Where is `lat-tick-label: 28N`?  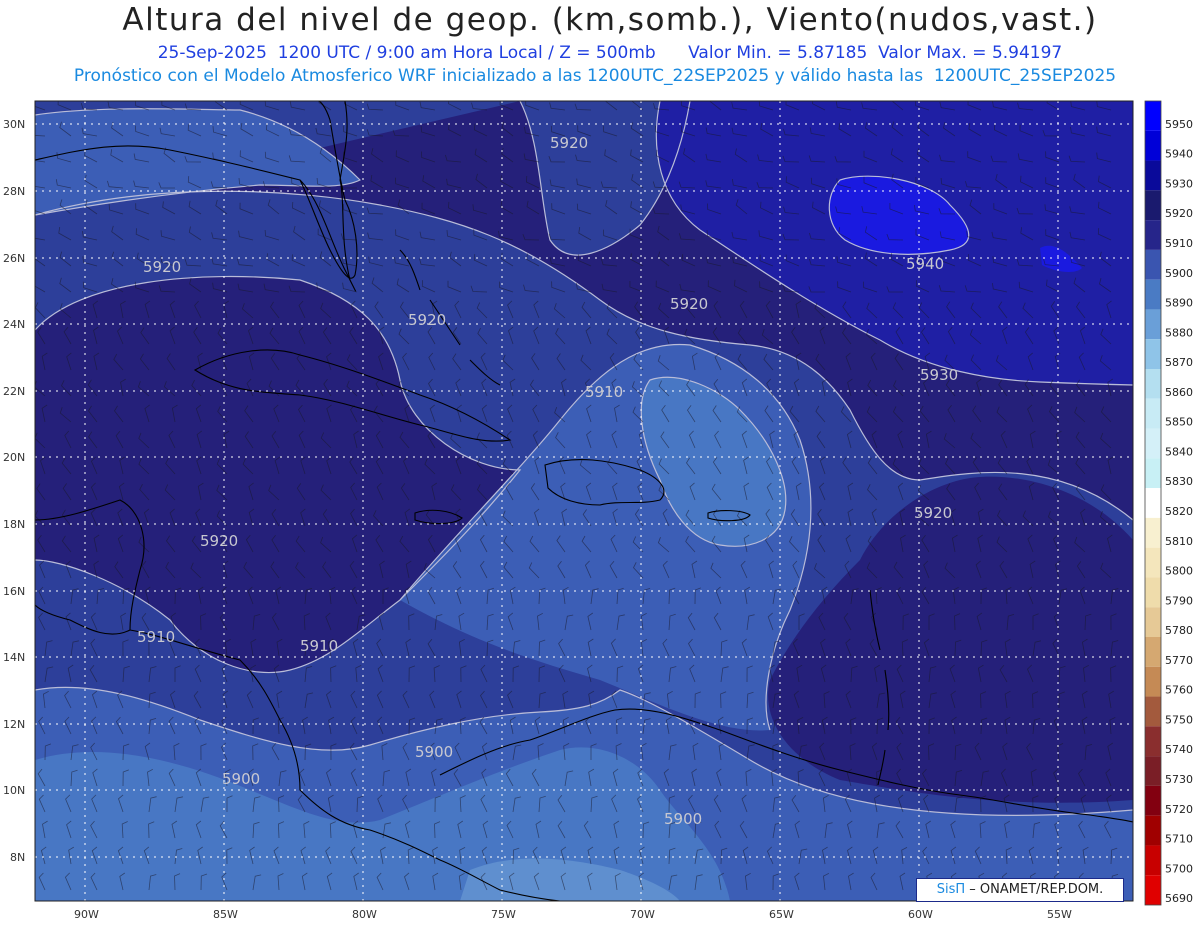 lat-tick-label: 28N is located at coordinates (14, 191).